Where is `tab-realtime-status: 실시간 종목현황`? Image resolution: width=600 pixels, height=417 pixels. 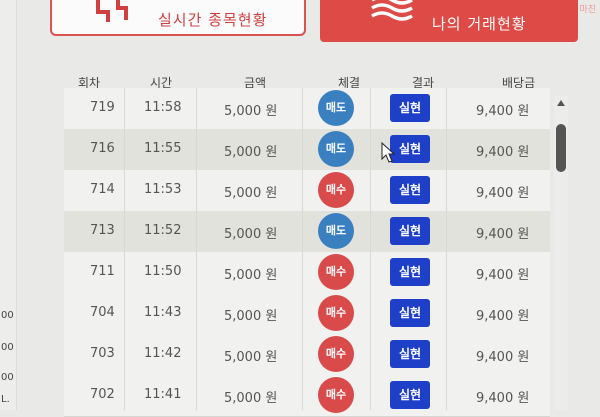
tab-realtime-status: 실시간 종목현황 is located at coordinates (178, 18).